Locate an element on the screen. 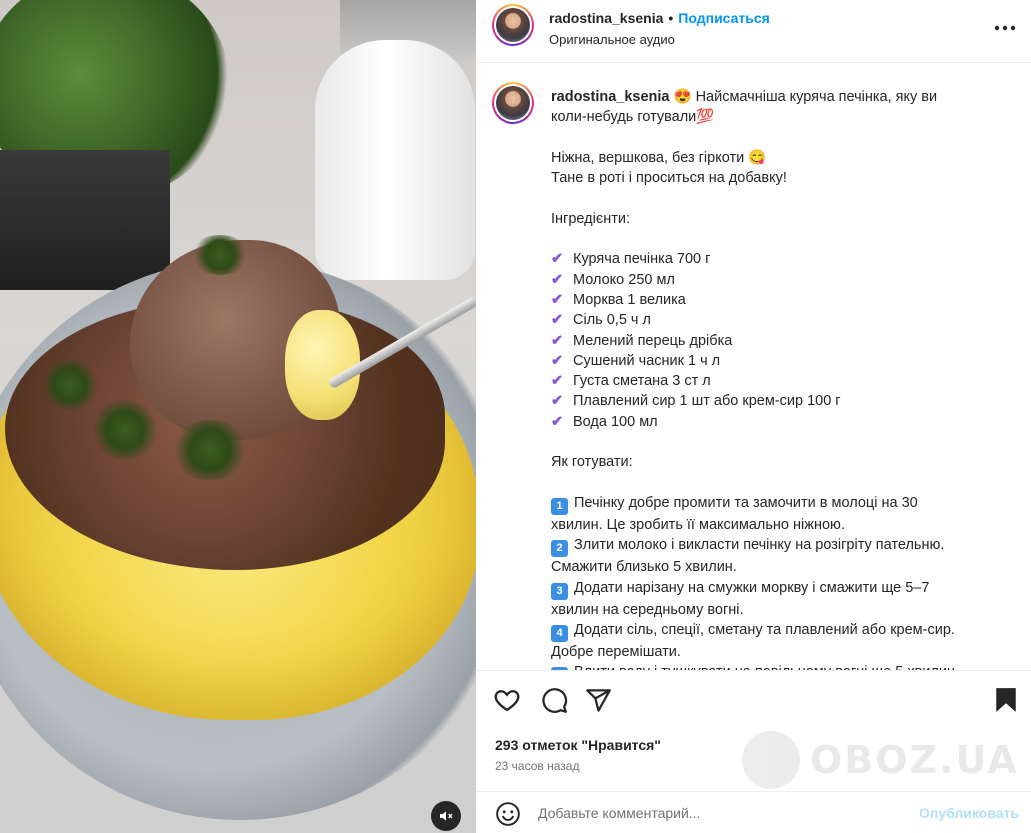 The width and height of the screenshot is (1031, 833). watermark-text: OBOZ.UA is located at coordinates (914, 760).